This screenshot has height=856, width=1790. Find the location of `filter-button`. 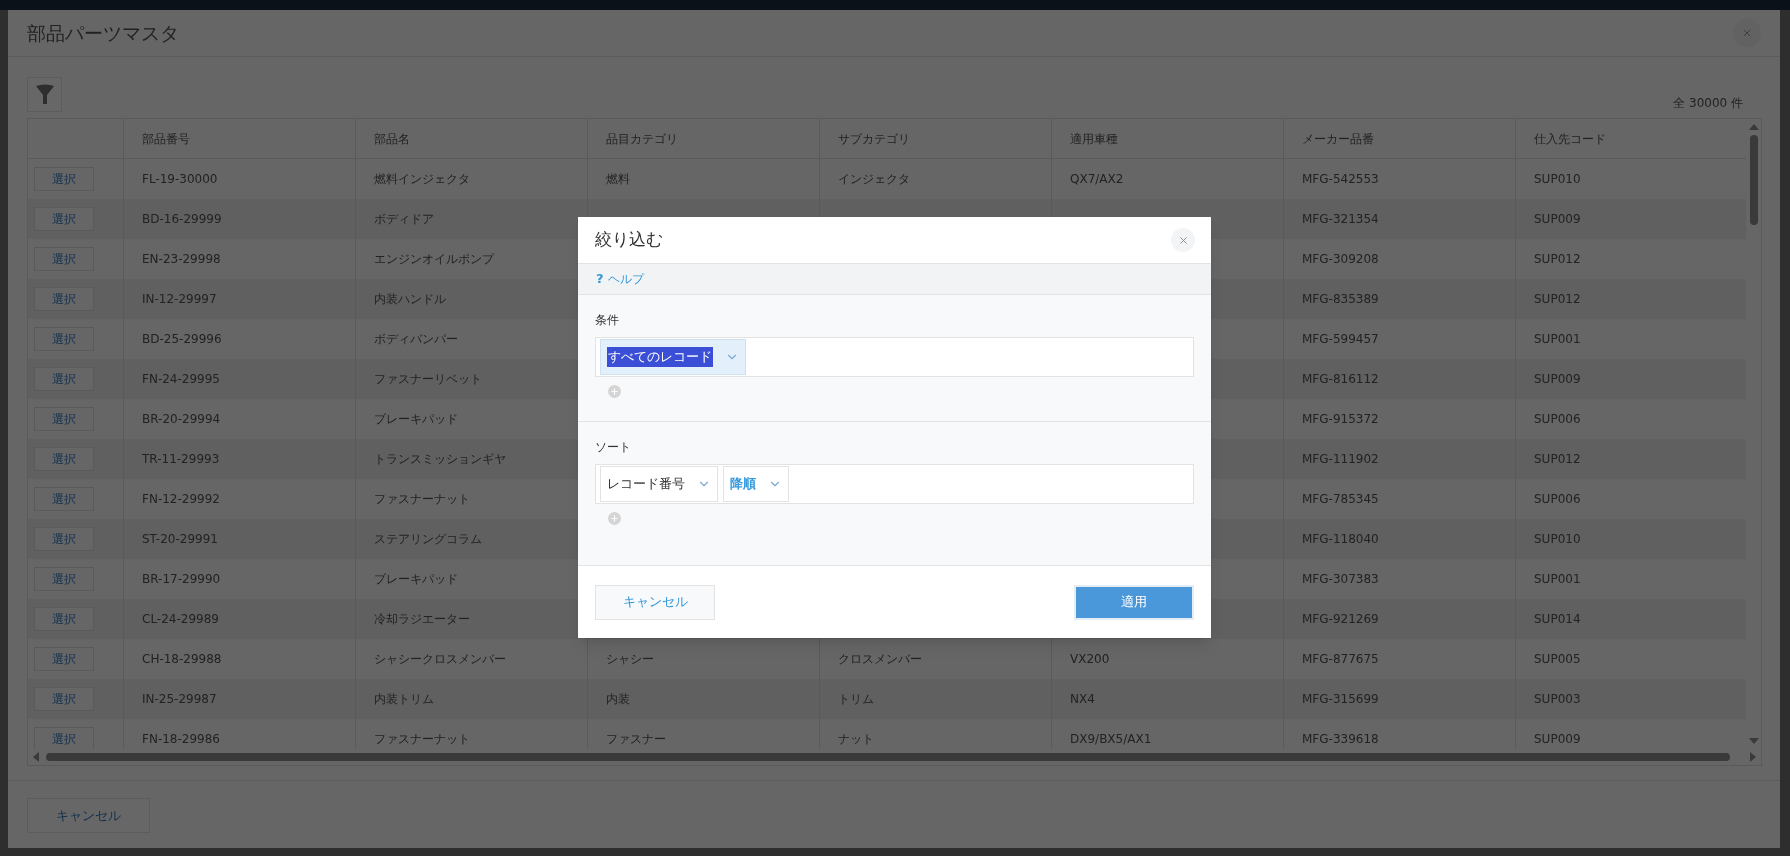

filter-button is located at coordinates (44, 94).